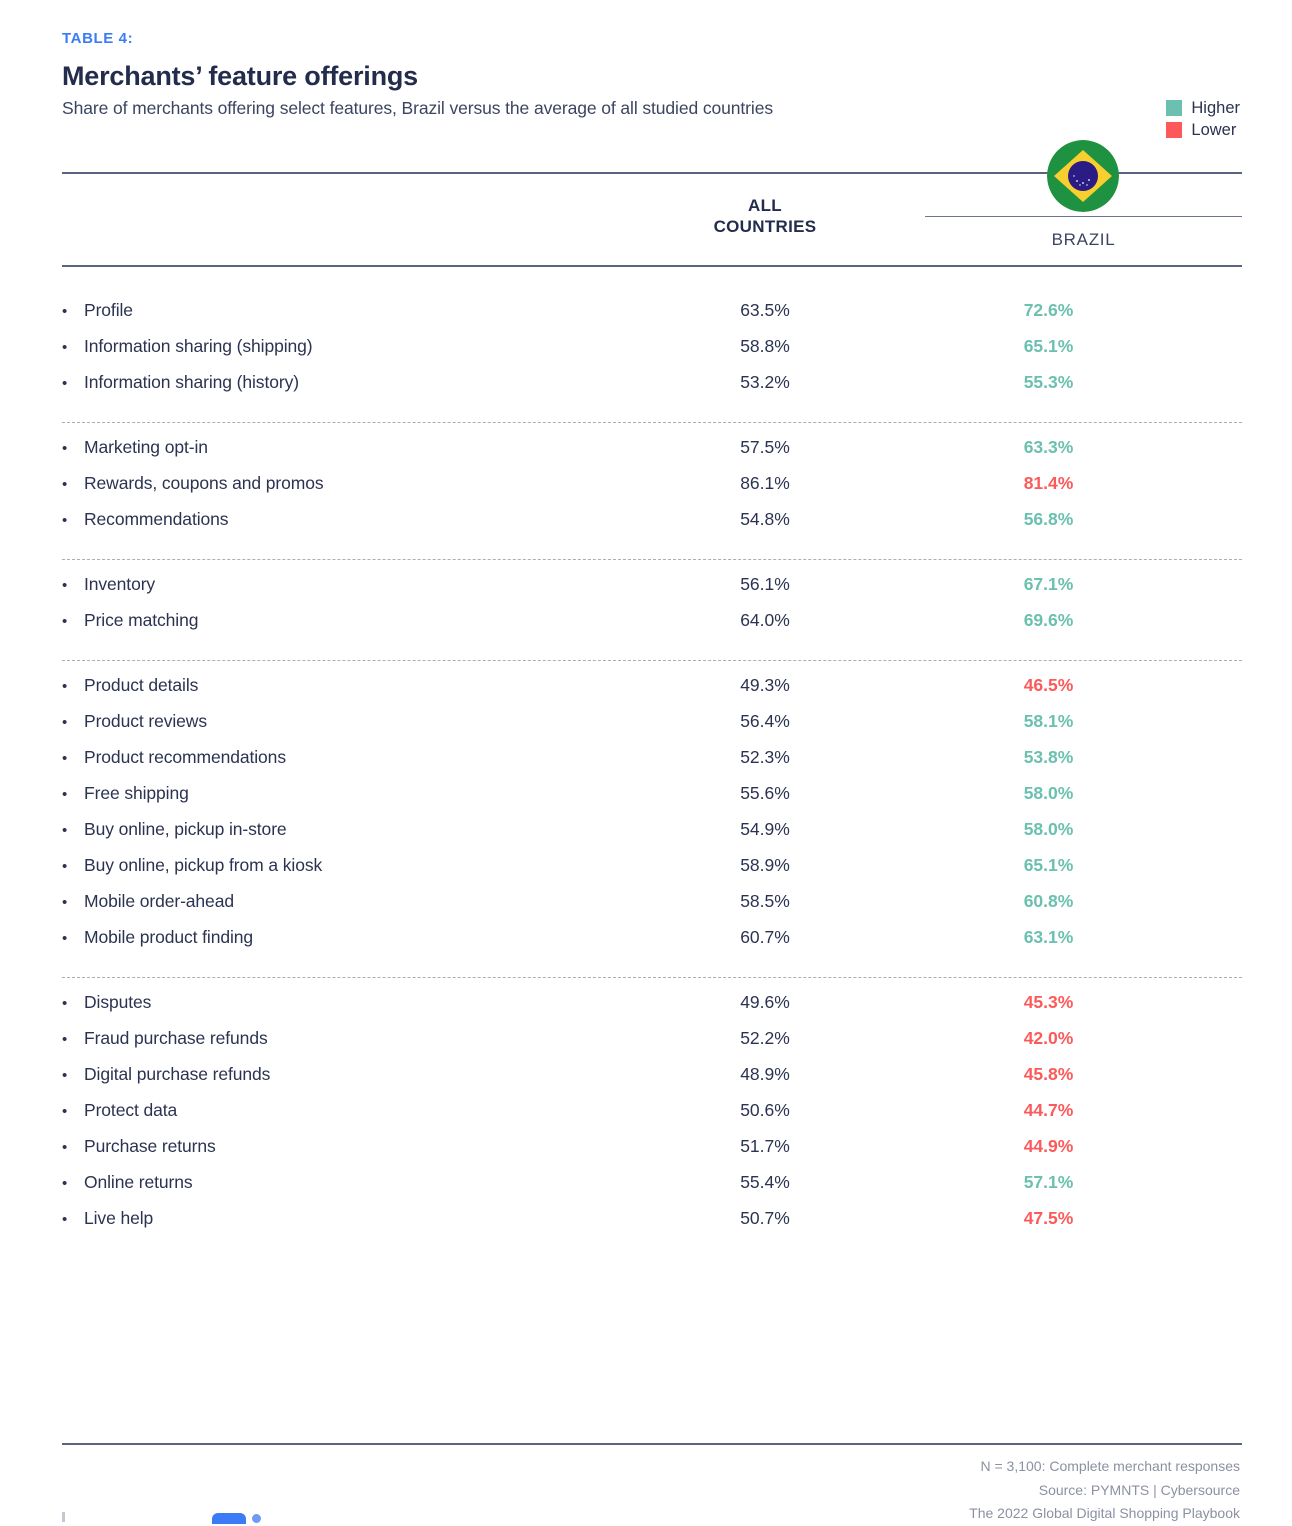 This screenshot has width=1292, height=1526. What do you see at coordinates (765, 1038) in the screenshot?
I see `all-countries-value: 52.2%` at bounding box center [765, 1038].